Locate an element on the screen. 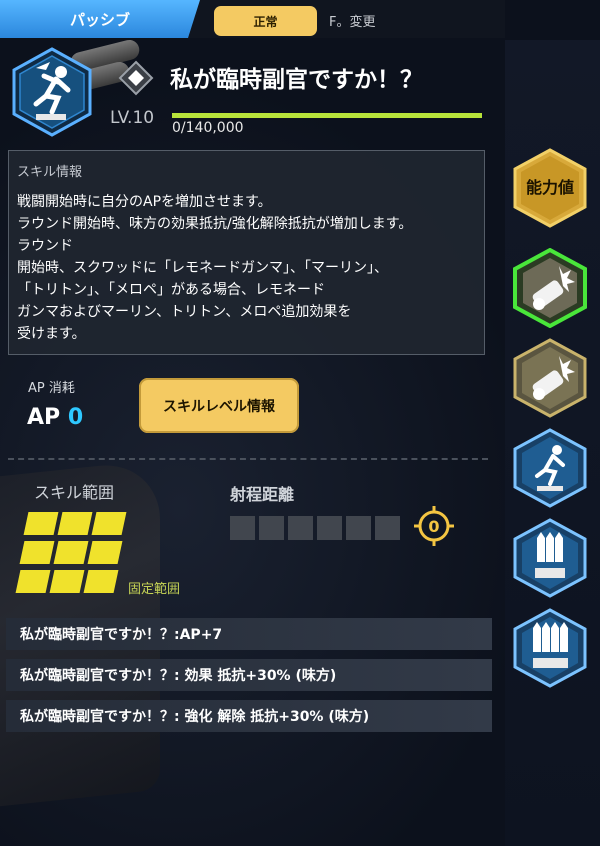 The width and height of the screenshot is (600, 846). crosshair-icon: 0 is located at coordinates (434, 526).